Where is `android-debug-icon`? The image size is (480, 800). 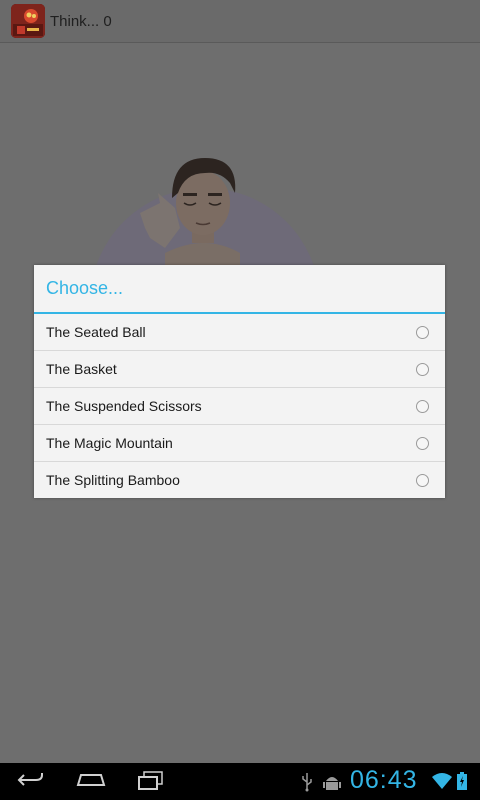 android-debug-icon is located at coordinates (332, 783).